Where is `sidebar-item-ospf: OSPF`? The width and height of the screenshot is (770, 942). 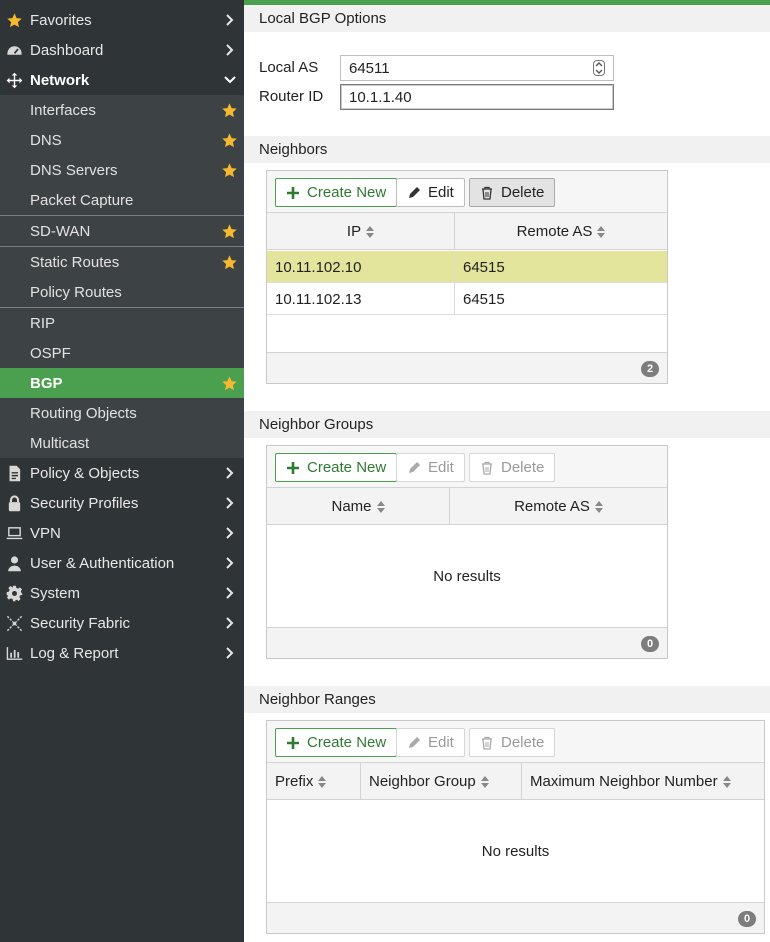
sidebar-item-ospf: OSPF is located at coordinates (122, 353).